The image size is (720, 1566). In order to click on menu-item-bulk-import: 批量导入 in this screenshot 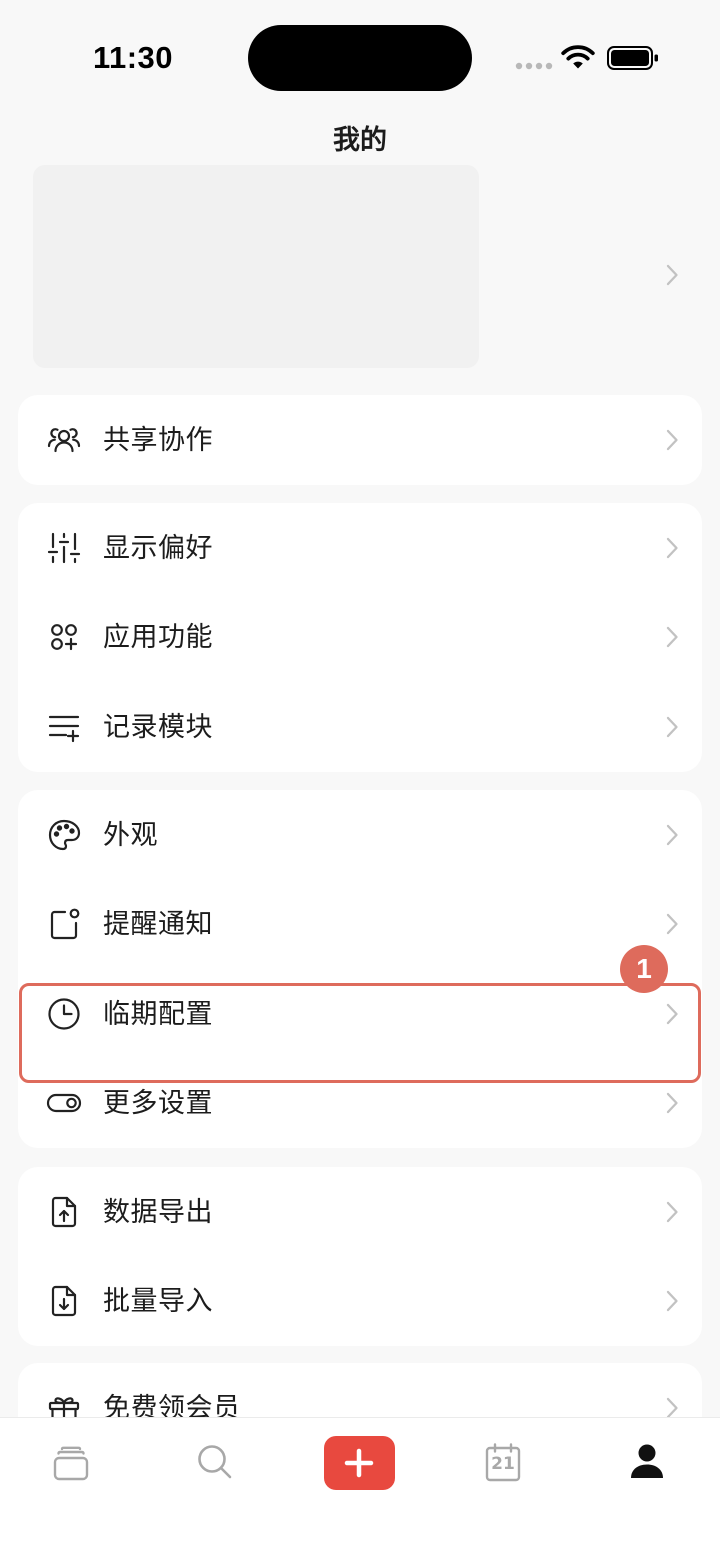, I will do `click(360, 1302)`.